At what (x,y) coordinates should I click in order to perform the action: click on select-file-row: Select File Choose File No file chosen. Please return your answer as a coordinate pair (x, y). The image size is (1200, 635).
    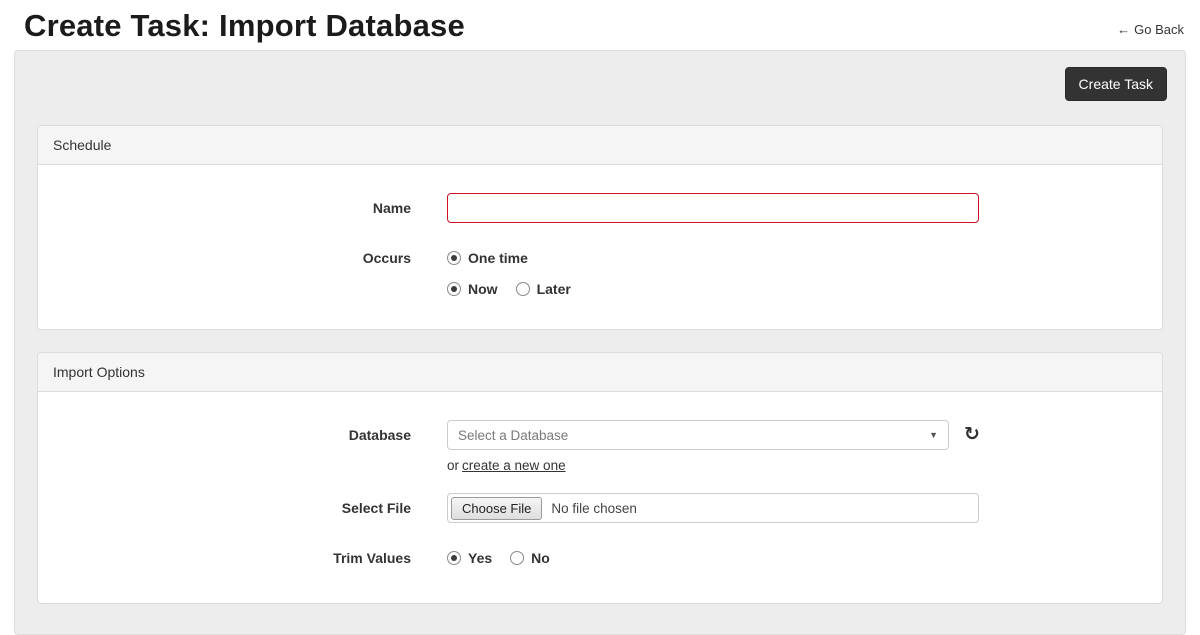
    Looking at the image, I should click on (600, 508).